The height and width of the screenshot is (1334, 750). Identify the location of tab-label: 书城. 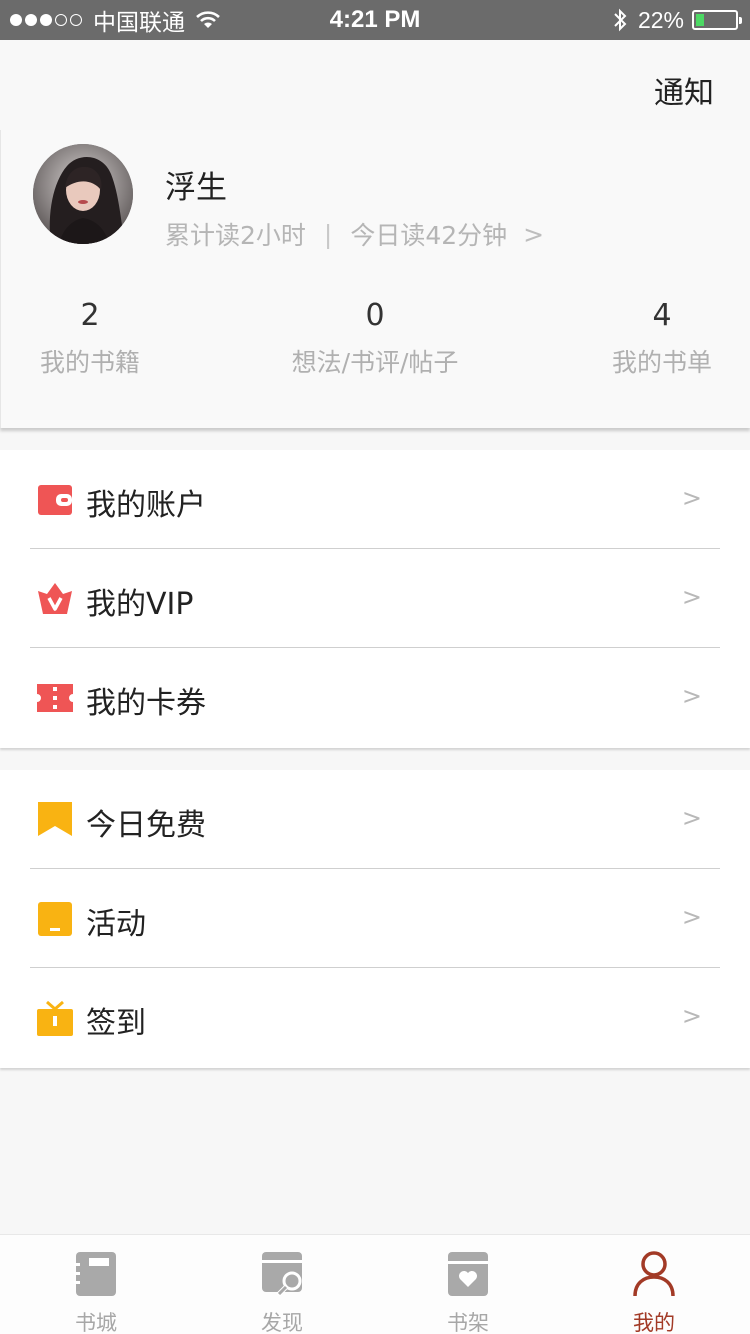
(96, 1322).